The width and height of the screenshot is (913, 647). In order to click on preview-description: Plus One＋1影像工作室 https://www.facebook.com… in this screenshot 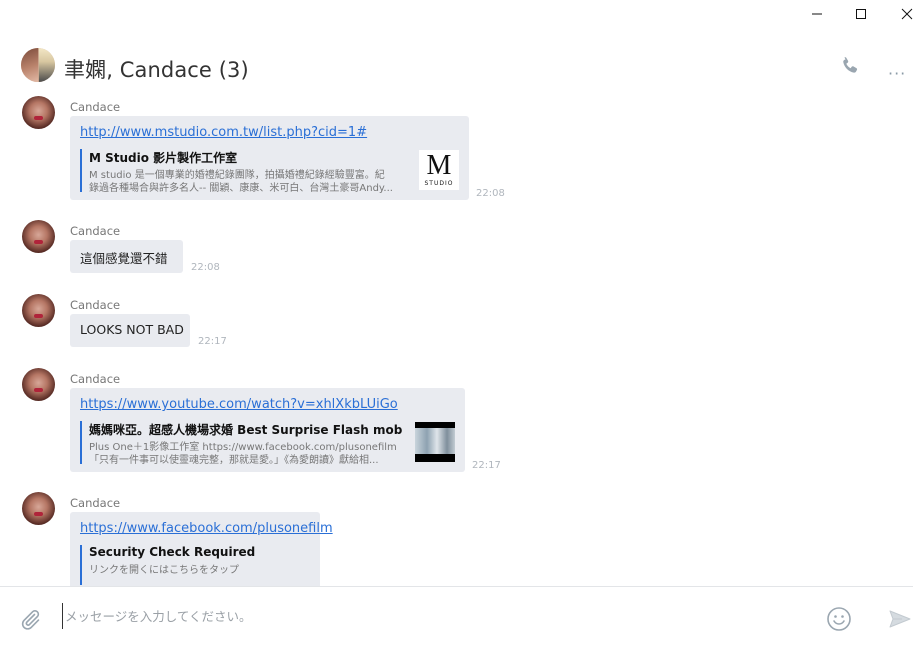, I will do `click(243, 447)`.